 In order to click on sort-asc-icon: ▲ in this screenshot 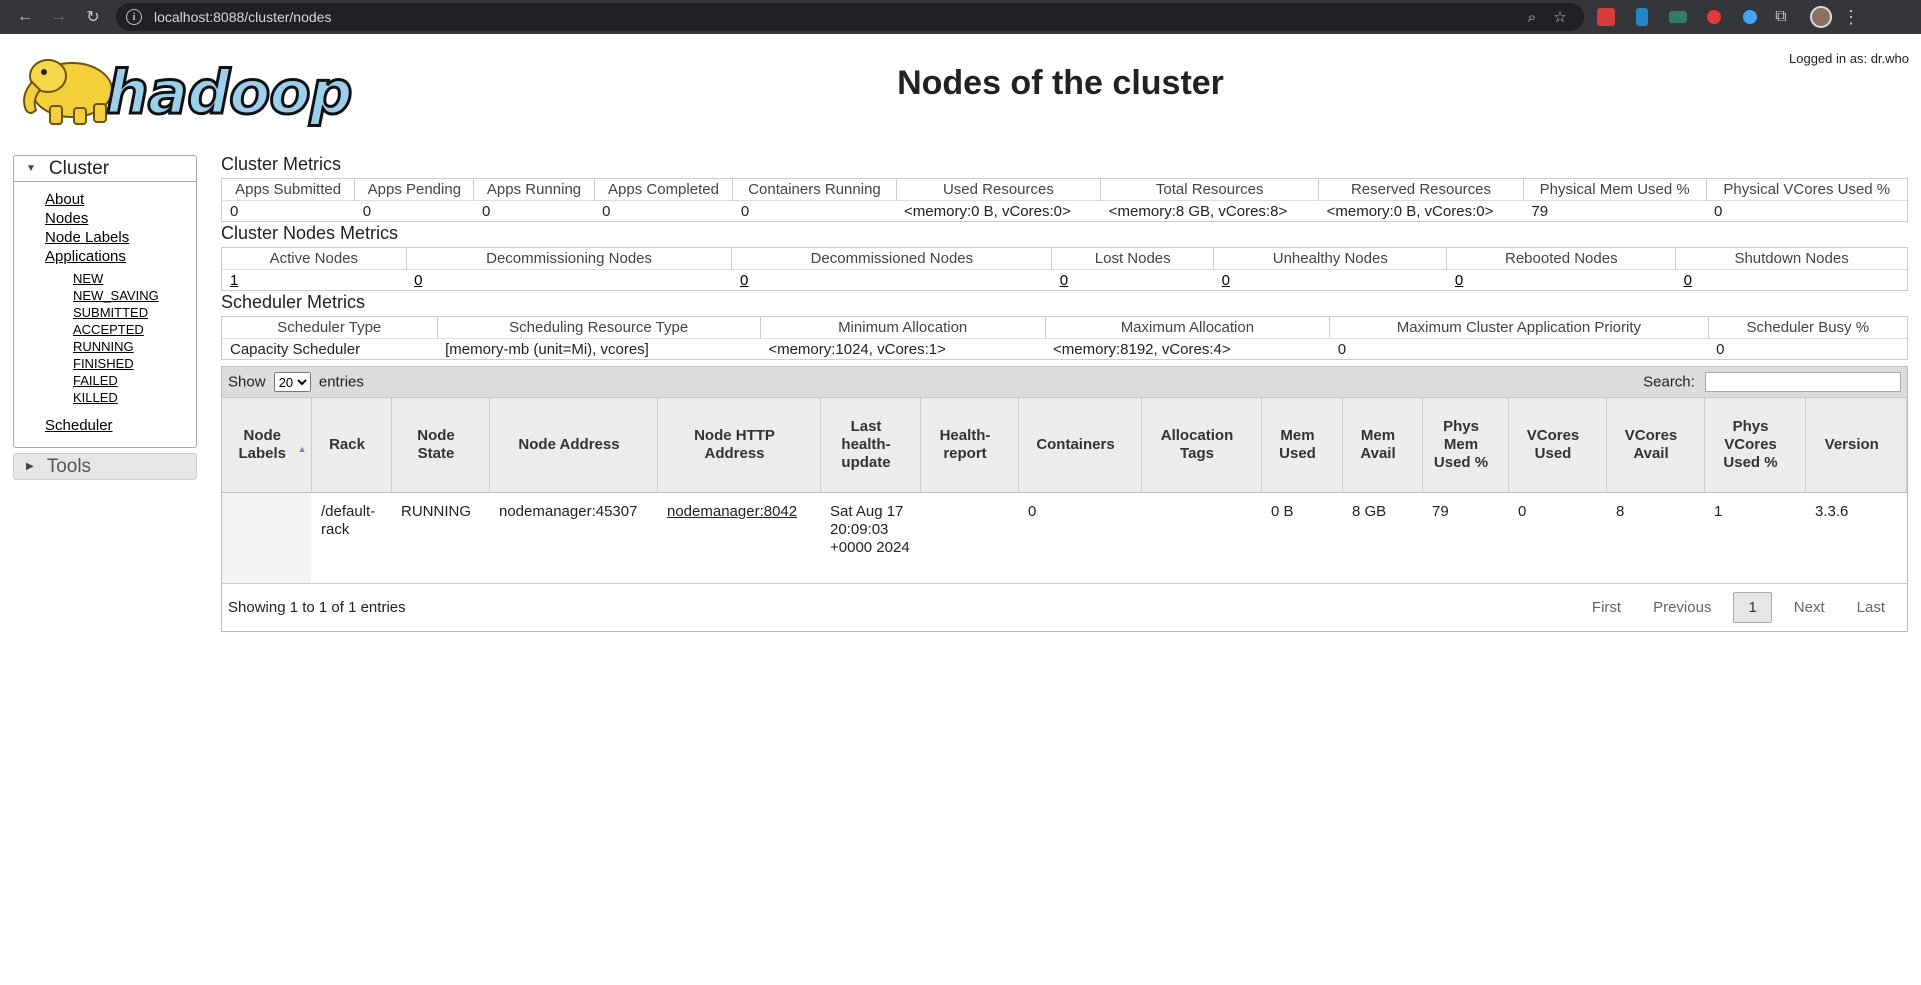, I will do `click(302, 449)`.